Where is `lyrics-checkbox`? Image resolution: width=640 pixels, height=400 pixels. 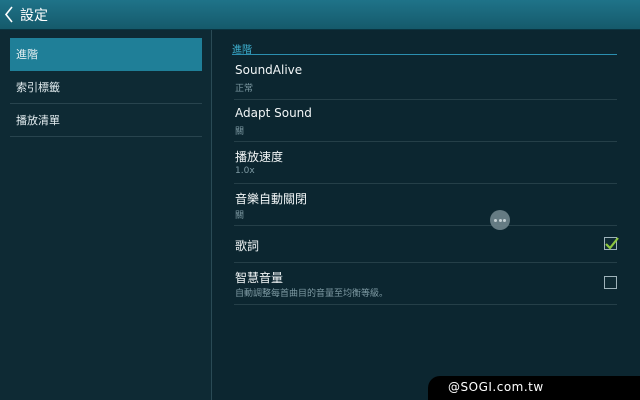 lyrics-checkbox is located at coordinates (611, 243).